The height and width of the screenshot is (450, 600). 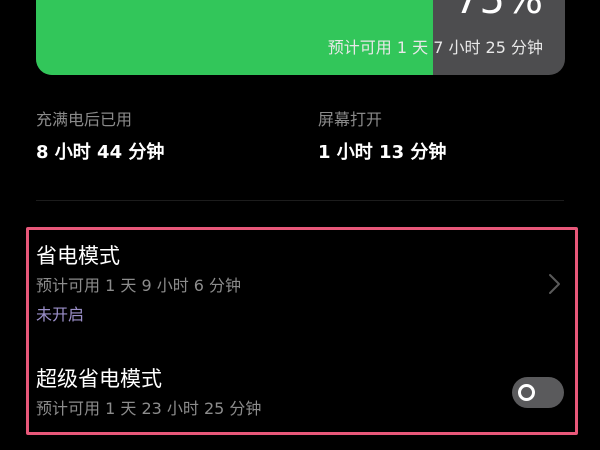 I want to click on battery-percent: 75%, so click(x=498, y=11).